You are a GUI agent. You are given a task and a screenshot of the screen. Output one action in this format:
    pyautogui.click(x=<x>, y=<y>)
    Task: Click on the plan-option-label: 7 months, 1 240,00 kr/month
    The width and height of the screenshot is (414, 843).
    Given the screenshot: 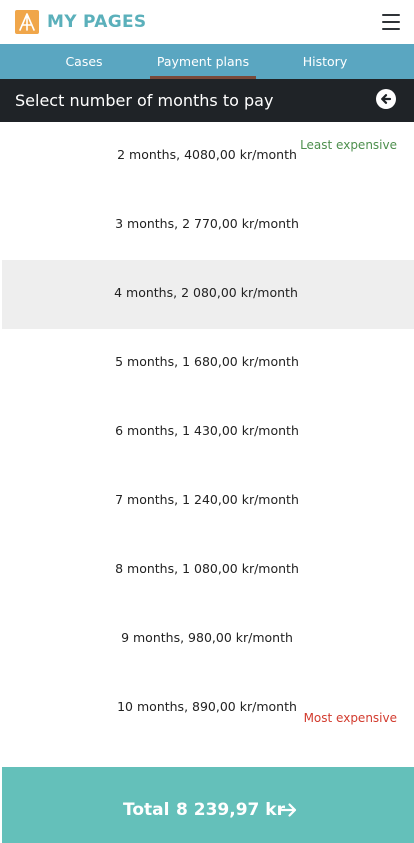 What is the action you would take?
    pyautogui.click(x=207, y=499)
    